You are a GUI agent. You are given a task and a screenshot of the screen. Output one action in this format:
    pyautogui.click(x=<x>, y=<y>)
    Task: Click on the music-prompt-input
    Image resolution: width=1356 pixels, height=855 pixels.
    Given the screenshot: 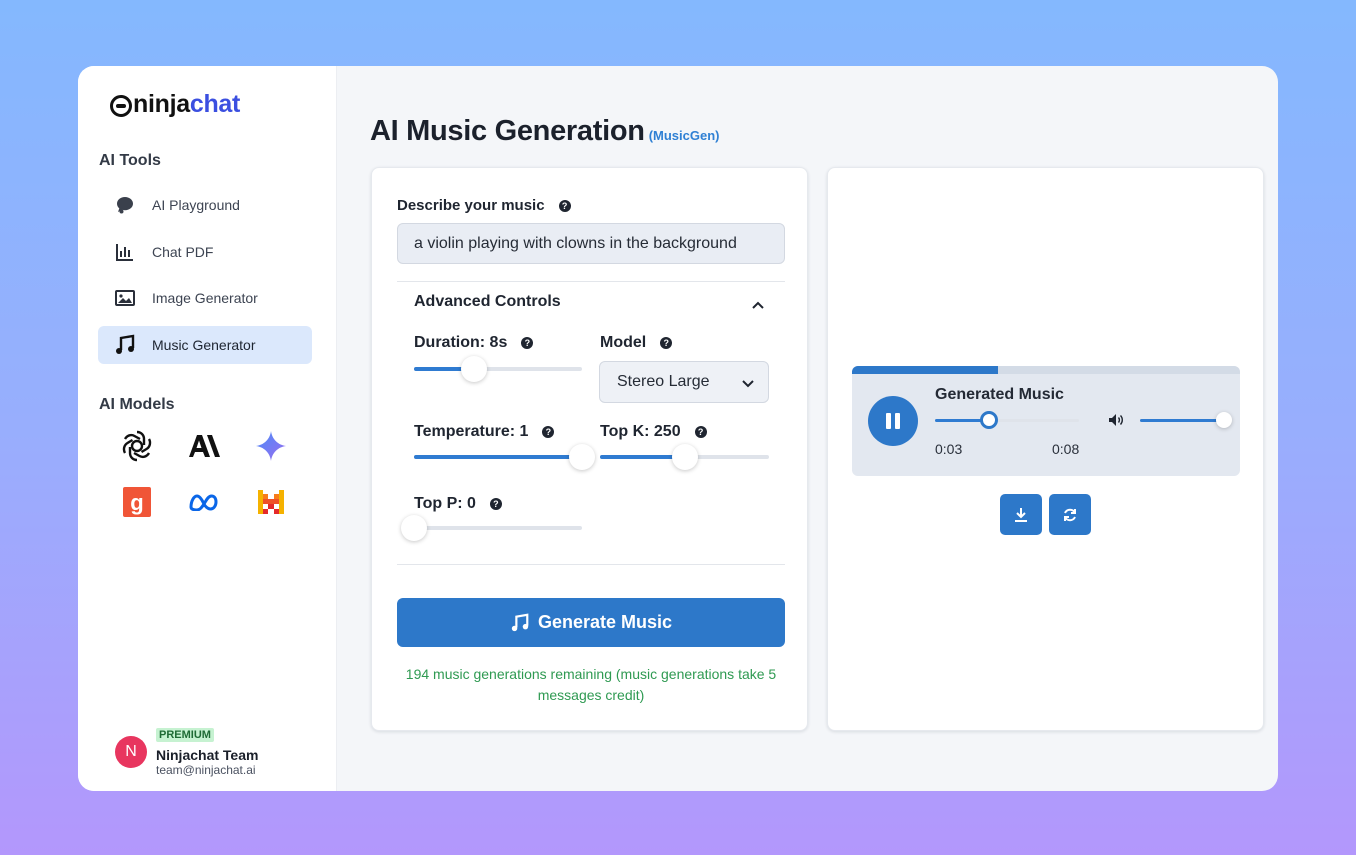 What is the action you would take?
    pyautogui.click(x=591, y=243)
    